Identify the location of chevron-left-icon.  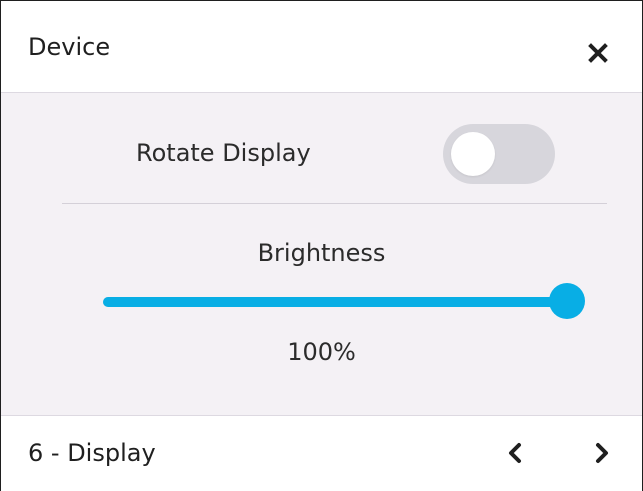
(515, 453).